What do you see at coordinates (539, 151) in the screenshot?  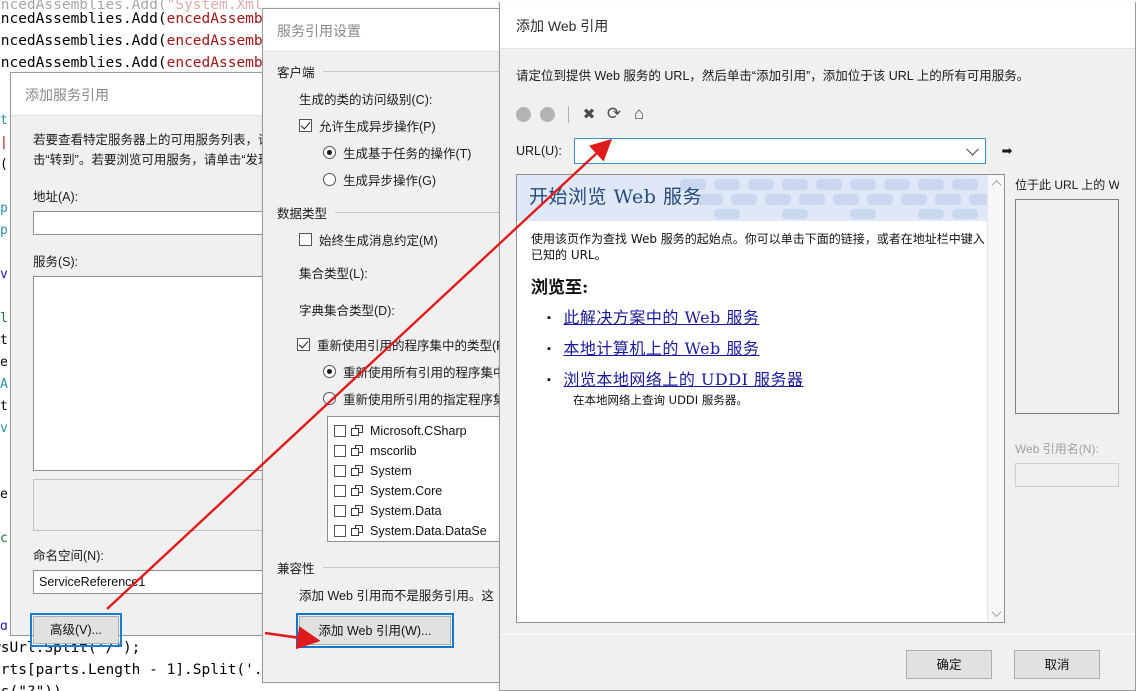 I see `url-label: URL(U):` at bounding box center [539, 151].